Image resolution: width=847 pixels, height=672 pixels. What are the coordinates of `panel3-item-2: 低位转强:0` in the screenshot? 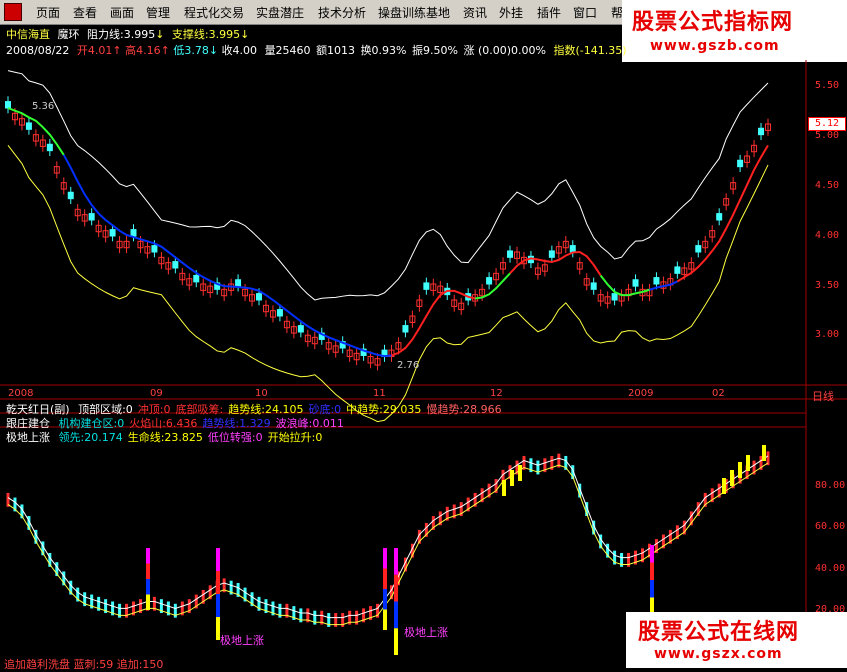 It's located at (235, 437).